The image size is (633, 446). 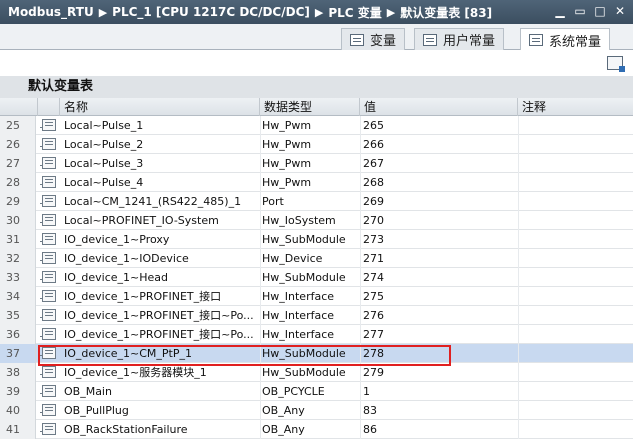 I want to click on table-row: 26 Local~Pulse_2 Hw_Pwm 266, so click(x=316, y=144).